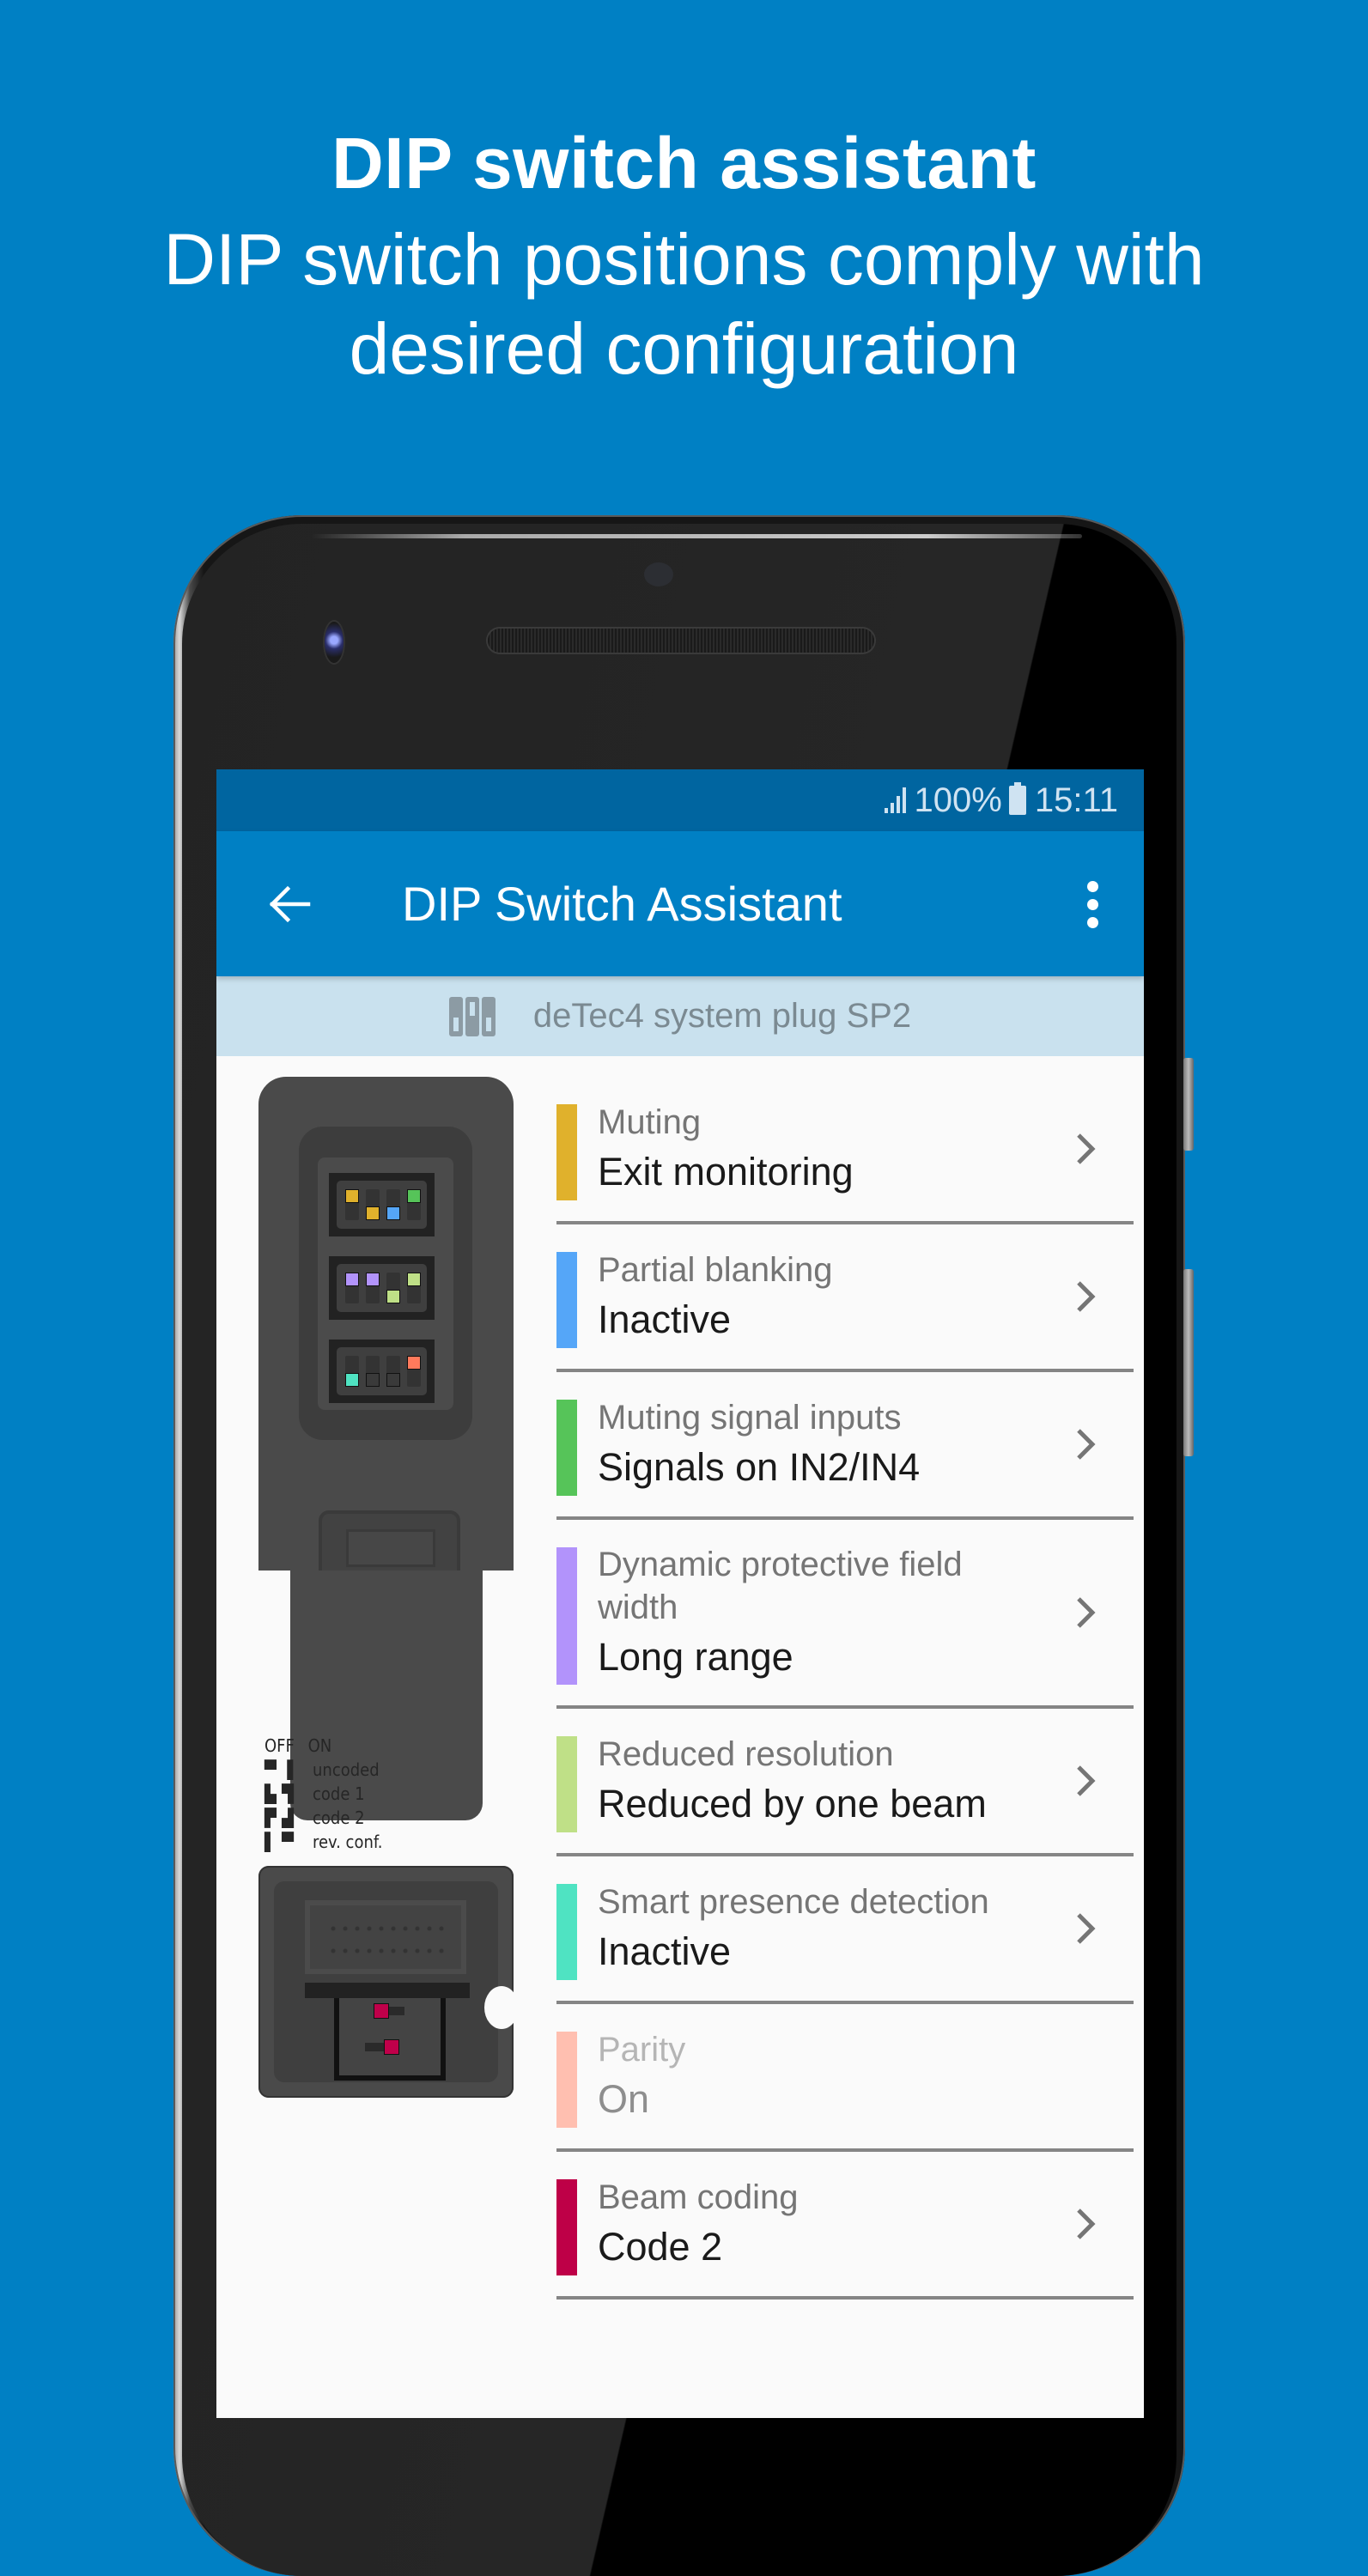  Describe the element at coordinates (319, 1745) in the screenshot. I see `legend-on: ON` at that location.